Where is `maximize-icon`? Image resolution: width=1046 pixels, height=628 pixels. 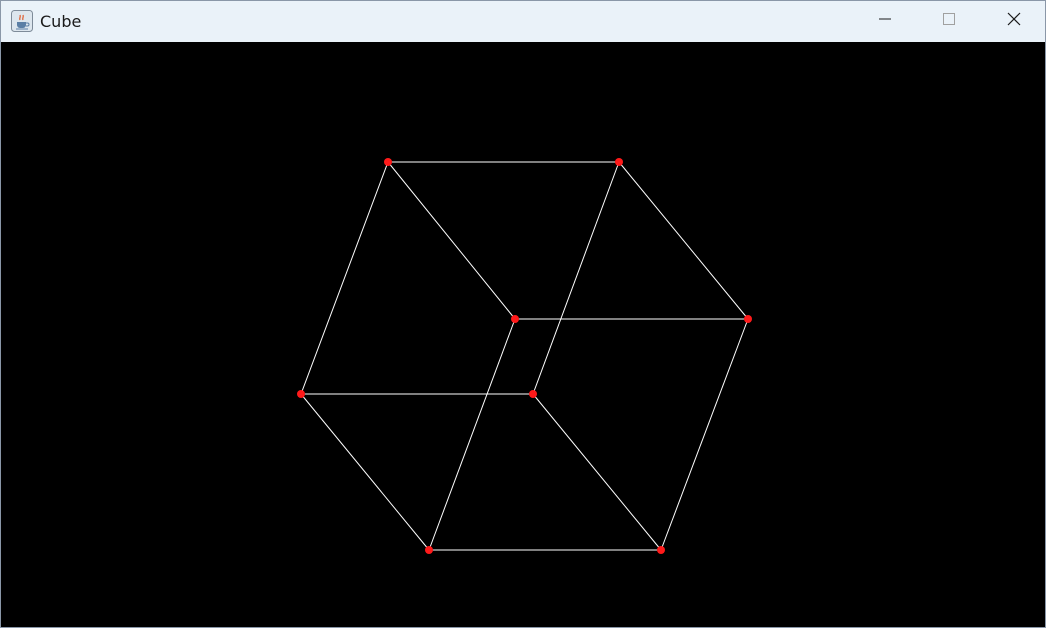
maximize-icon is located at coordinates (949, 21).